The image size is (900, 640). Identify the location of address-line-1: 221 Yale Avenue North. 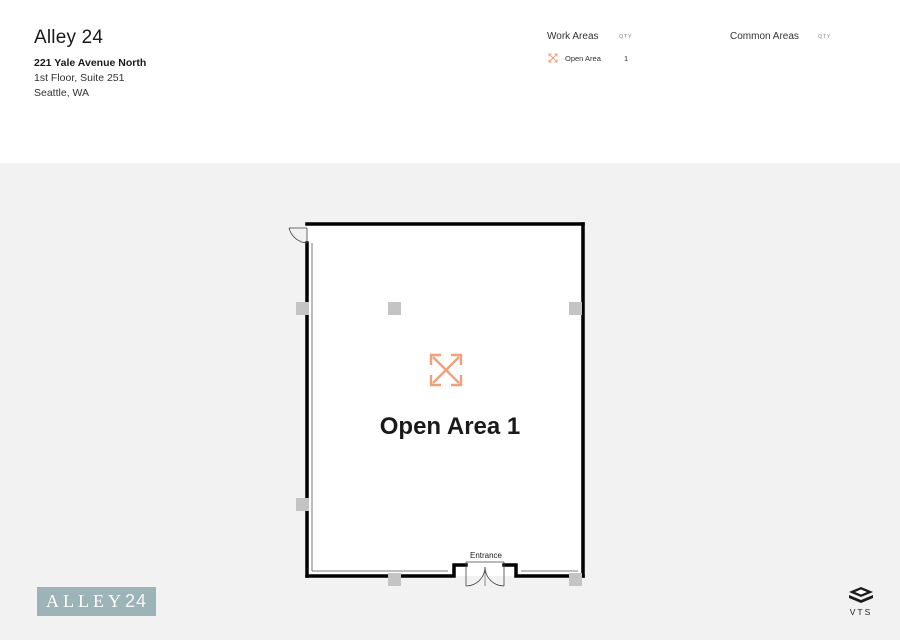
(90, 63).